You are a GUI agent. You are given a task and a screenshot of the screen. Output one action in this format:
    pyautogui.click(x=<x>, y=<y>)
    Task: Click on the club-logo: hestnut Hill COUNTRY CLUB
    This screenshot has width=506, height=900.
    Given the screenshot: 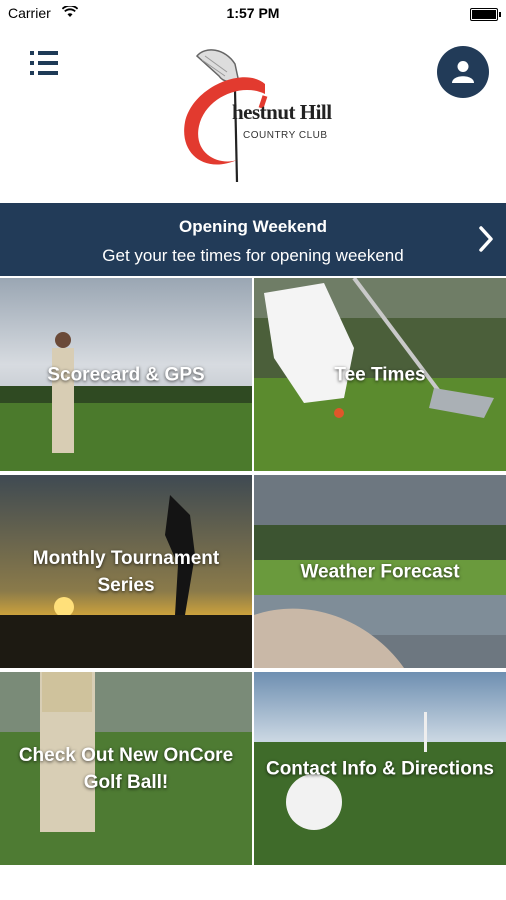 What is the action you would take?
    pyautogui.click(x=255, y=114)
    